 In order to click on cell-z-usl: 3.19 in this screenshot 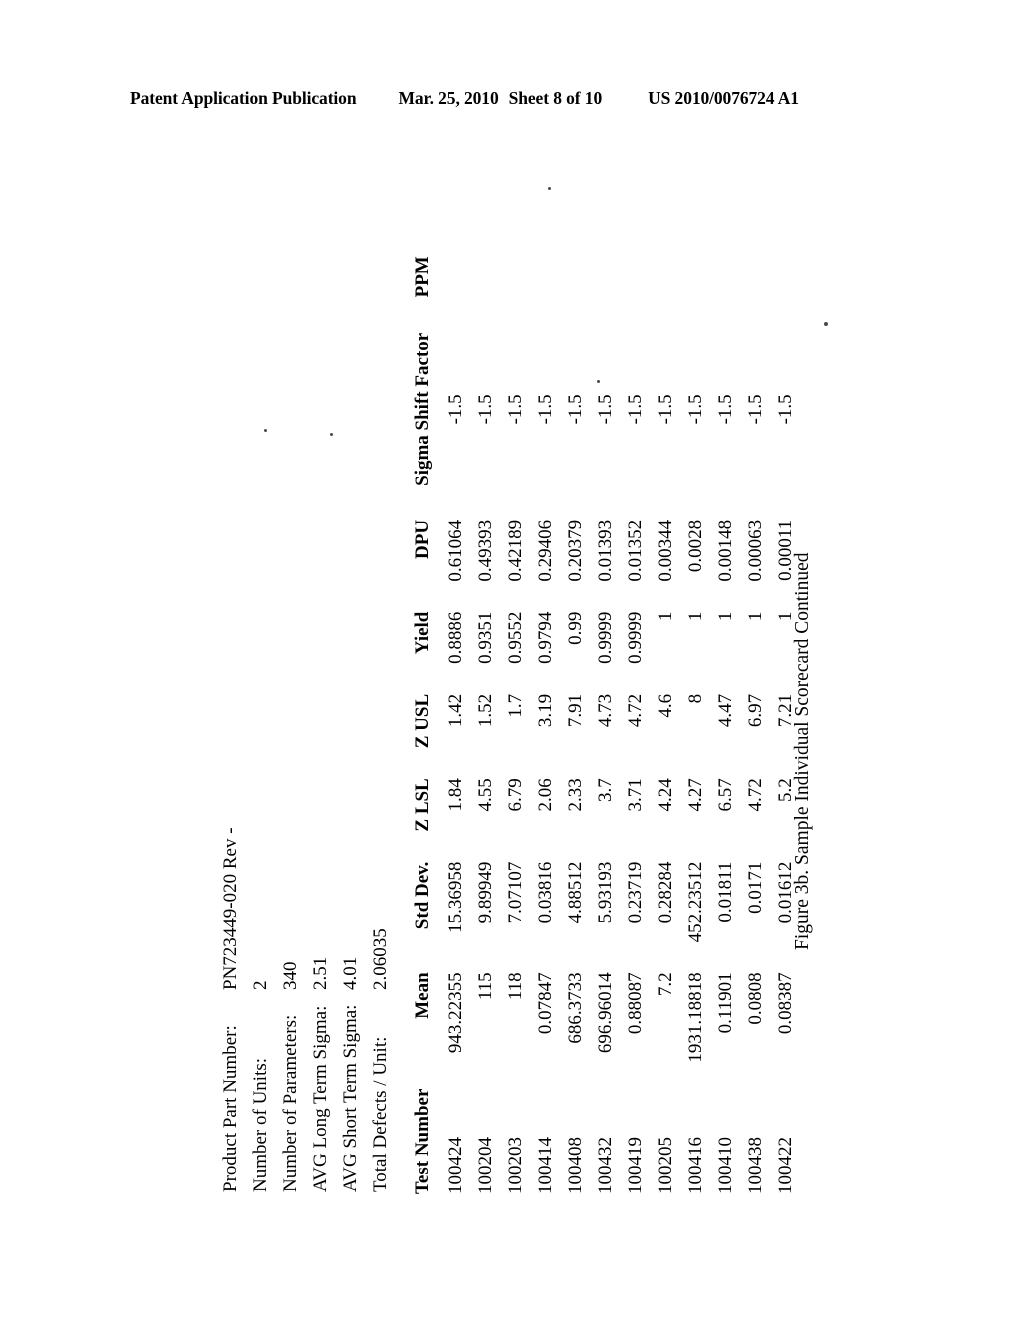, I will do `click(545, 710)`.